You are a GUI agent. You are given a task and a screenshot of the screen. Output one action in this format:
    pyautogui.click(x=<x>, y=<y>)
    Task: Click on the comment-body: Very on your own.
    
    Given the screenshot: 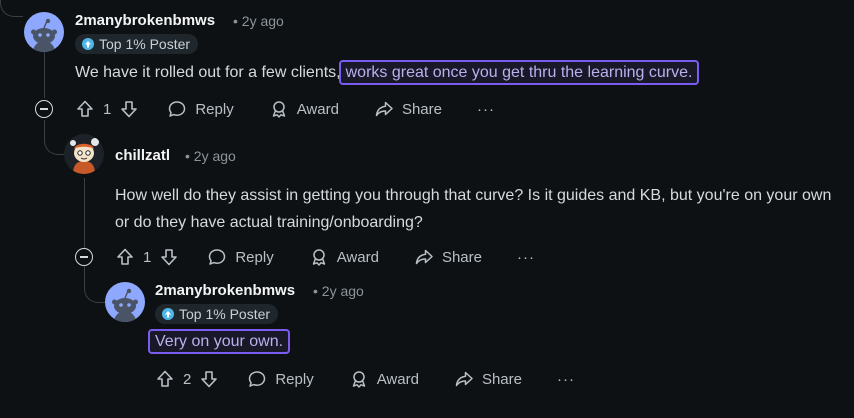 What is the action you would take?
    pyautogui.click(x=219, y=341)
    